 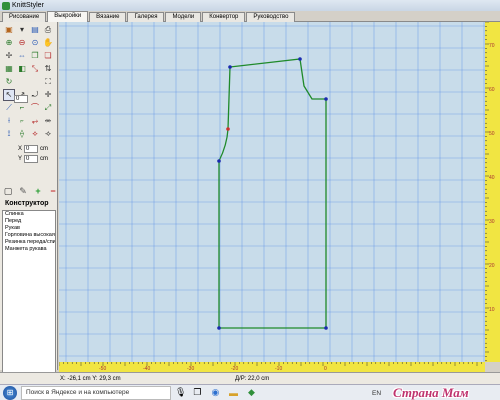 I want to click on x-unit: cm, so click(x=44, y=148).